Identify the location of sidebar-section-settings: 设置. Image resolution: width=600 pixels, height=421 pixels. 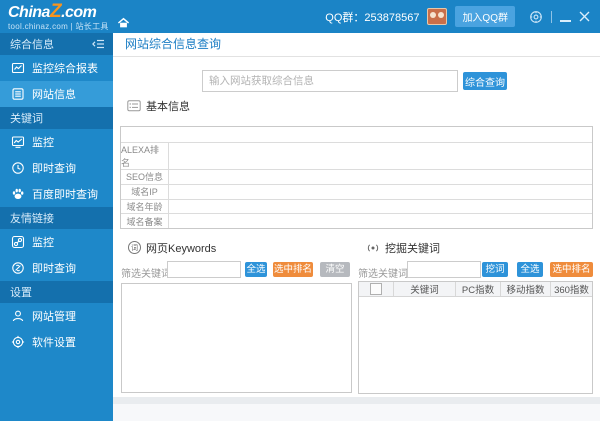
(56, 292).